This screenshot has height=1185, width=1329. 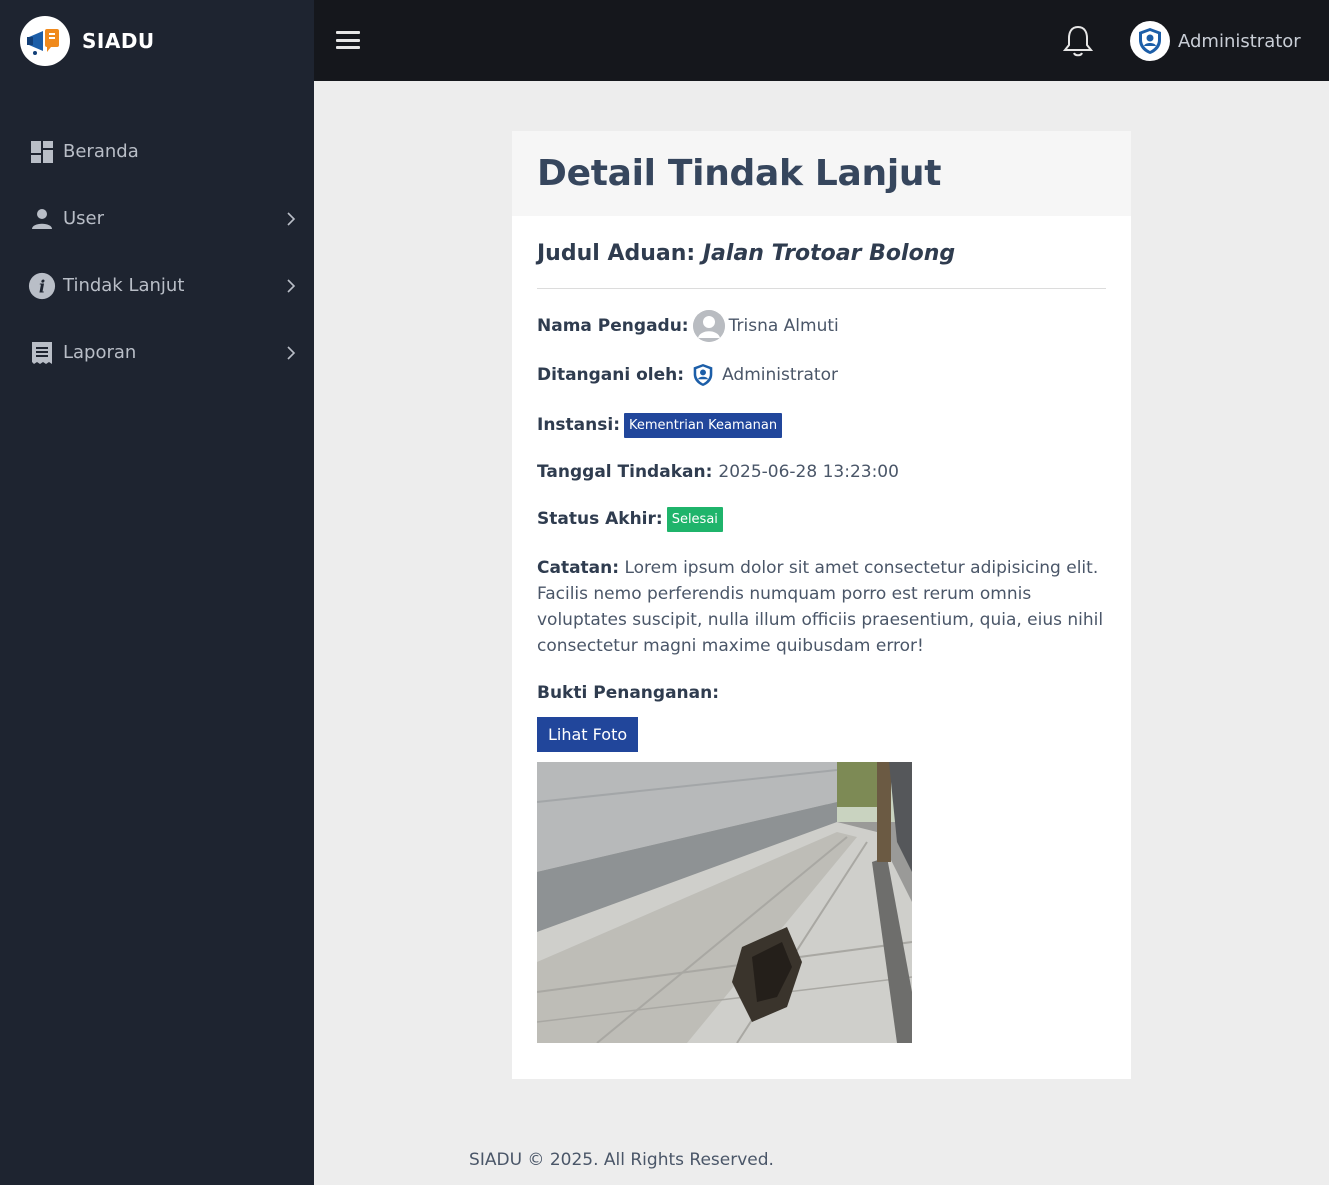 What do you see at coordinates (625, 472) in the screenshot?
I see `tanggal-label: Tanggal Tindakan:` at bounding box center [625, 472].